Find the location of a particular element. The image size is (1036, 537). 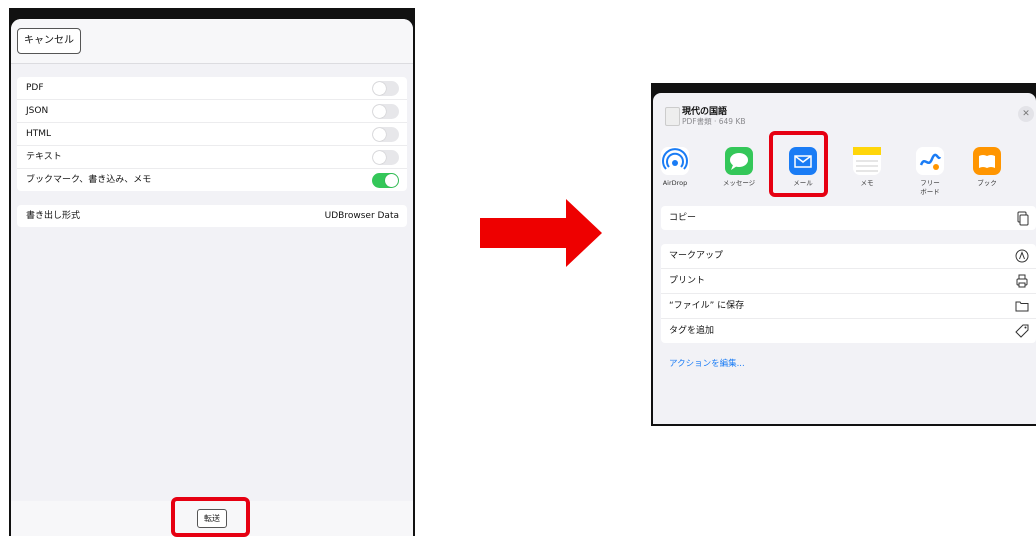

toggle-label: JSON is located at coordinates (37, 111).